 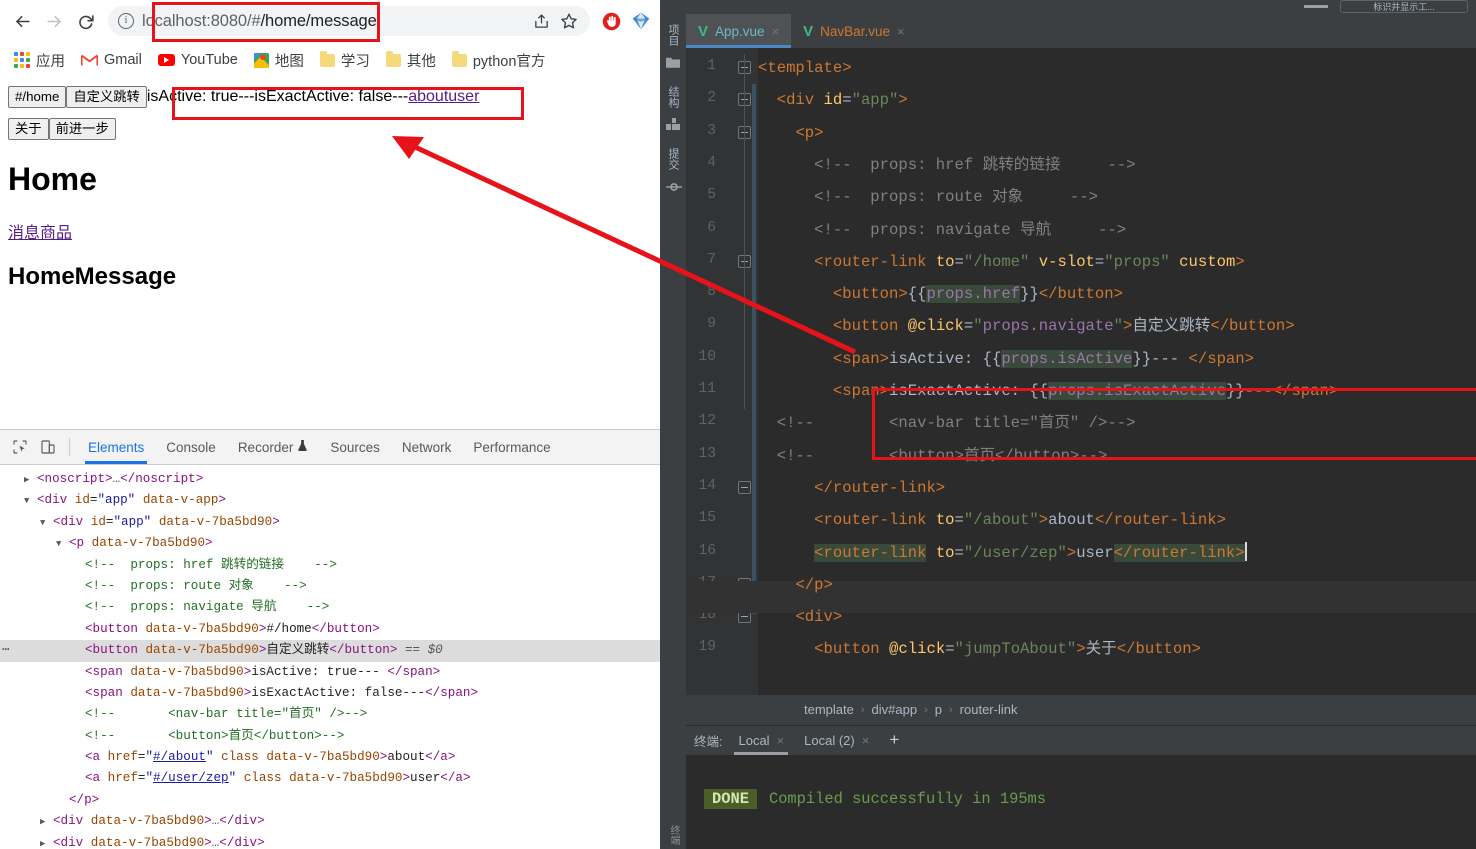 What do you see at coordinates (894, 740) in the screenshot?
I see `add-terminal-icon: +` at bounding box center [894, 740].